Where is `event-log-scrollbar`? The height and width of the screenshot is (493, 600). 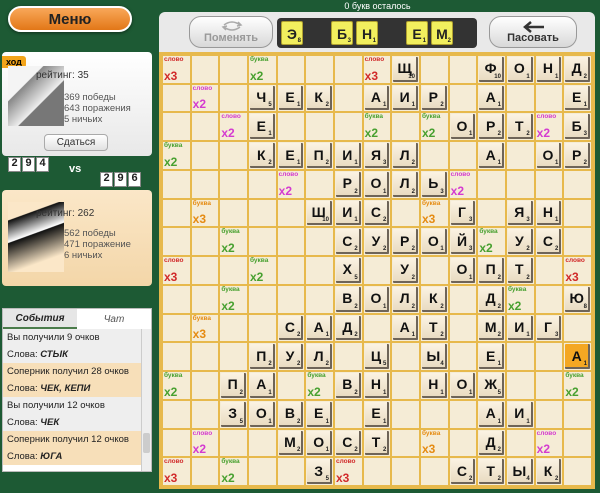 event-log-scrollbar is located at coordinates (146, 400).